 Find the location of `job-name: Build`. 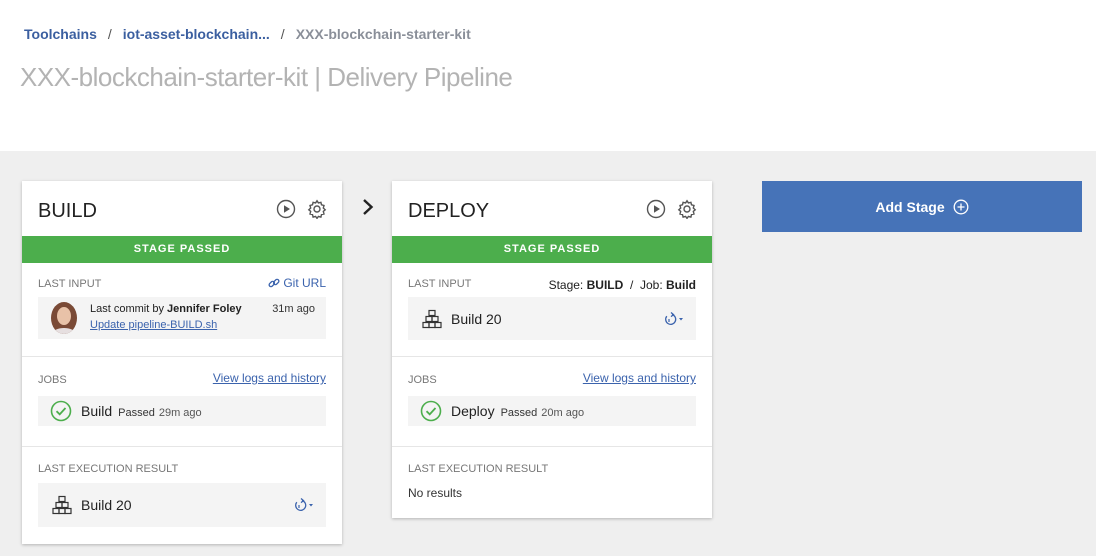

job-name: Build is located at coordinates (97, 411).